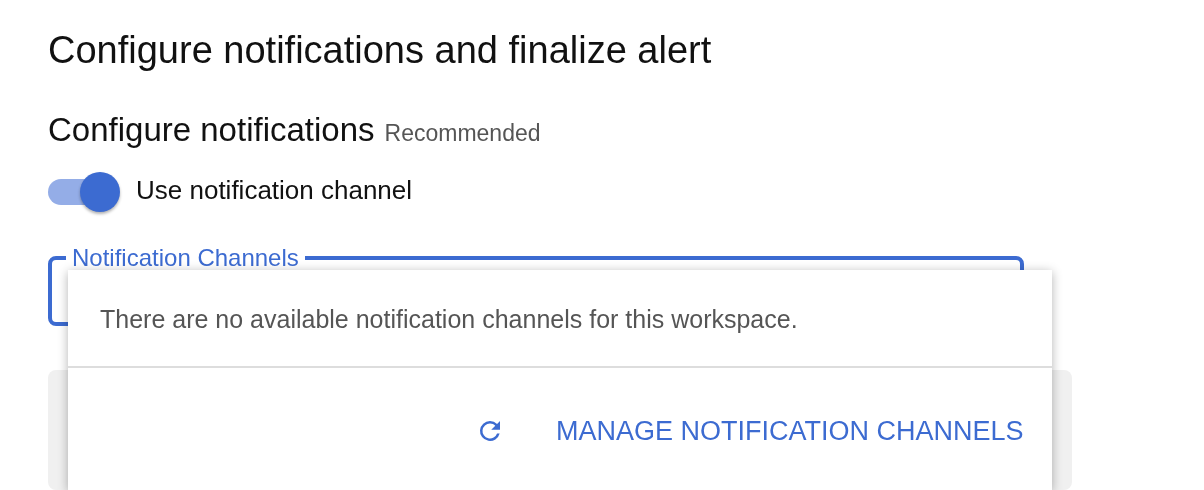  Describe the element at coordinates (462, 133) in the screenshot. I see `recommended-label: Recommended` at that location.